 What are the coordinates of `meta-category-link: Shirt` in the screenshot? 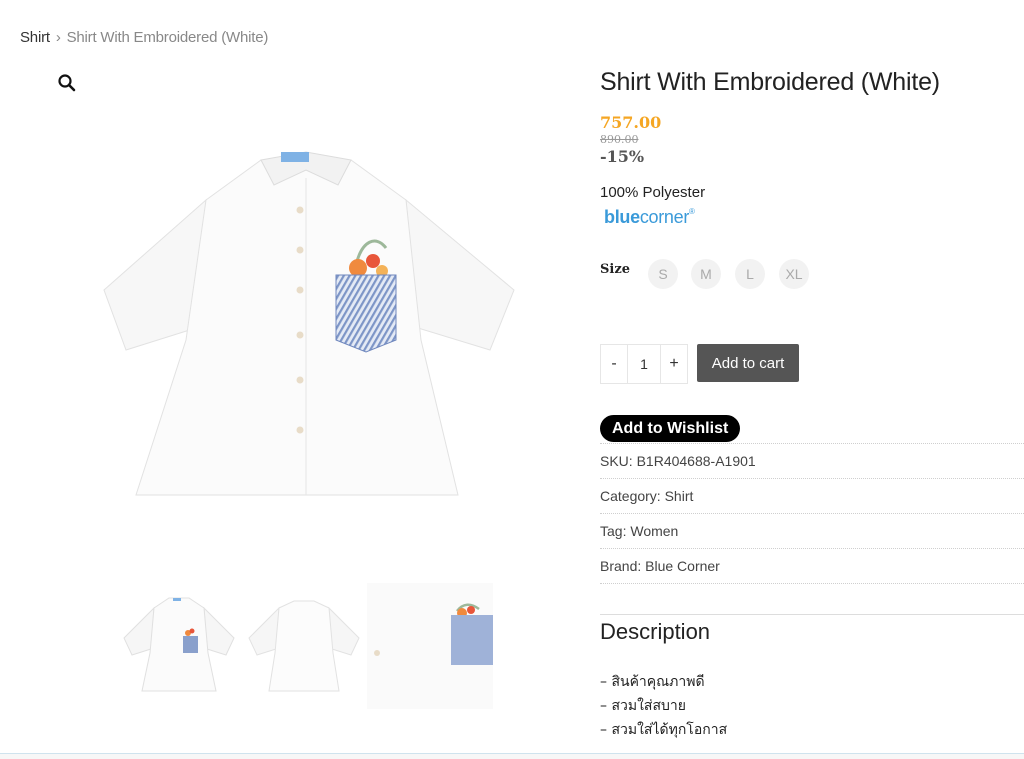 It's located at (679, 496).